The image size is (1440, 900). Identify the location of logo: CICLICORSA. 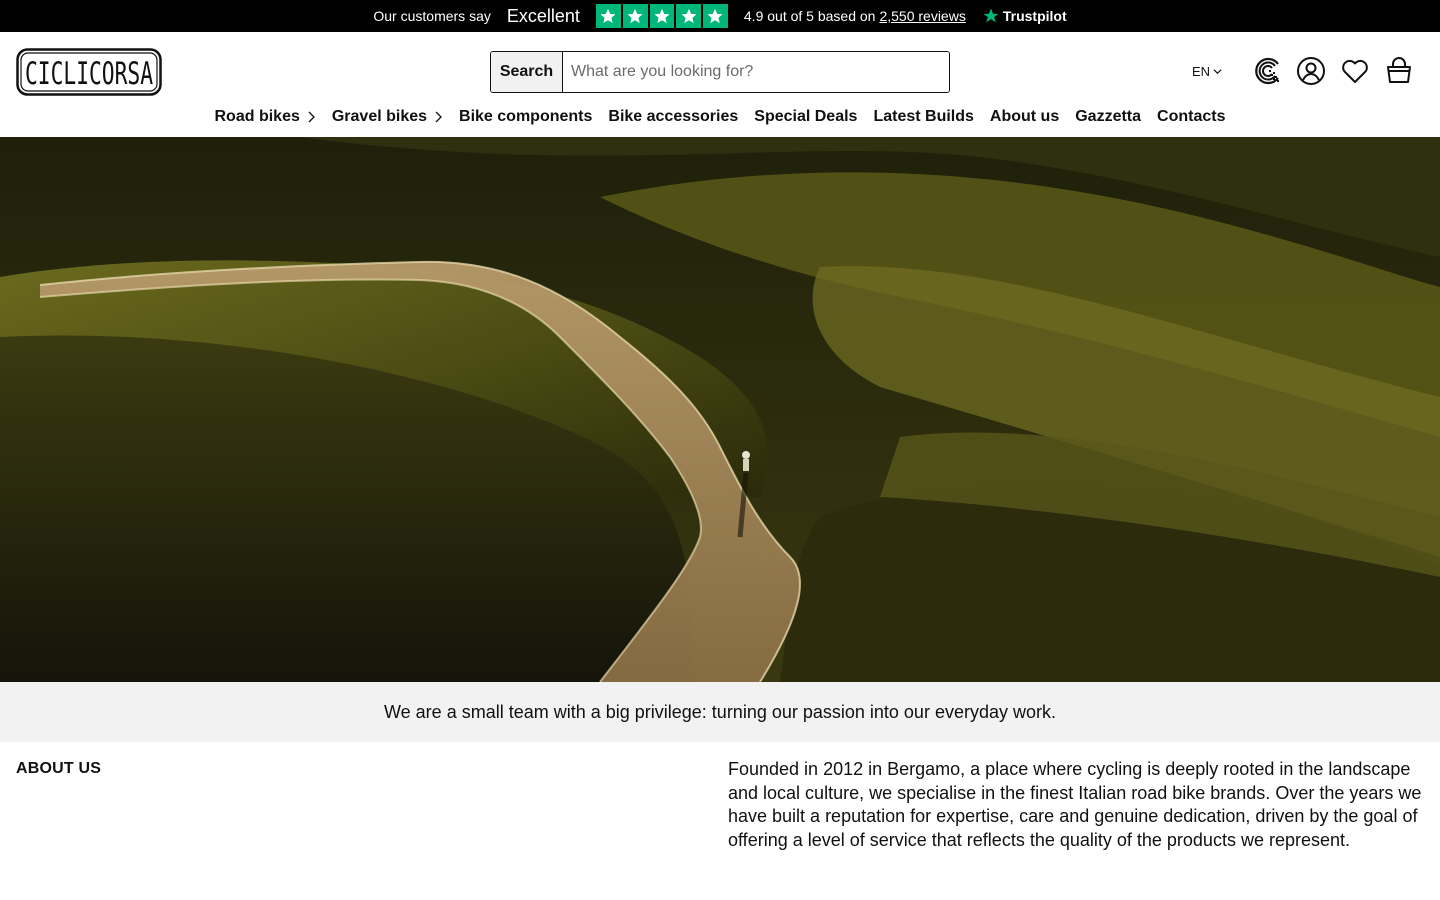
(89, 72).